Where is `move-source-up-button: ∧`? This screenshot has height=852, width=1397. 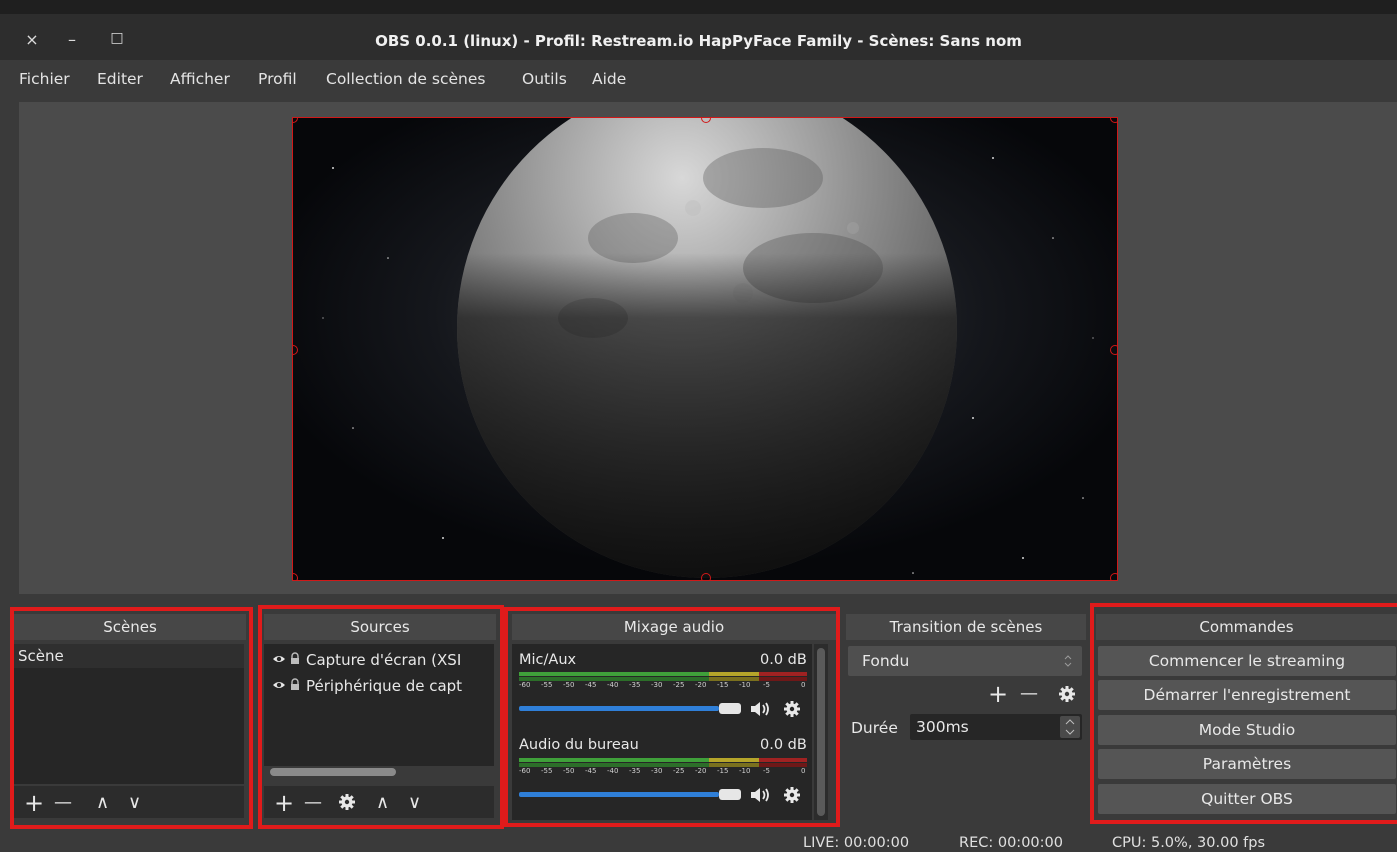 move-source-up-button: ∧ is located at coordinates (382, 803).